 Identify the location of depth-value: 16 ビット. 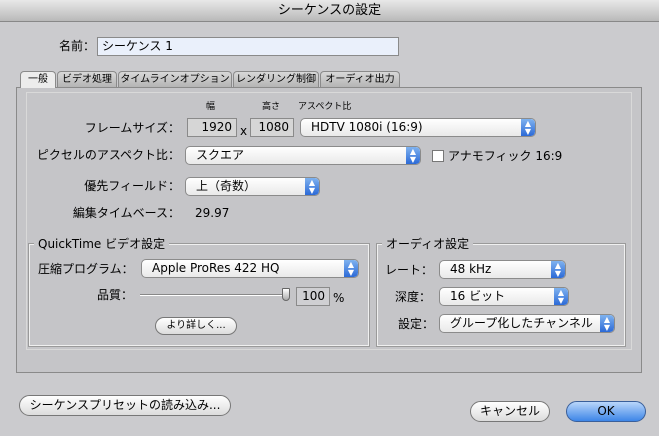
(478, 296).